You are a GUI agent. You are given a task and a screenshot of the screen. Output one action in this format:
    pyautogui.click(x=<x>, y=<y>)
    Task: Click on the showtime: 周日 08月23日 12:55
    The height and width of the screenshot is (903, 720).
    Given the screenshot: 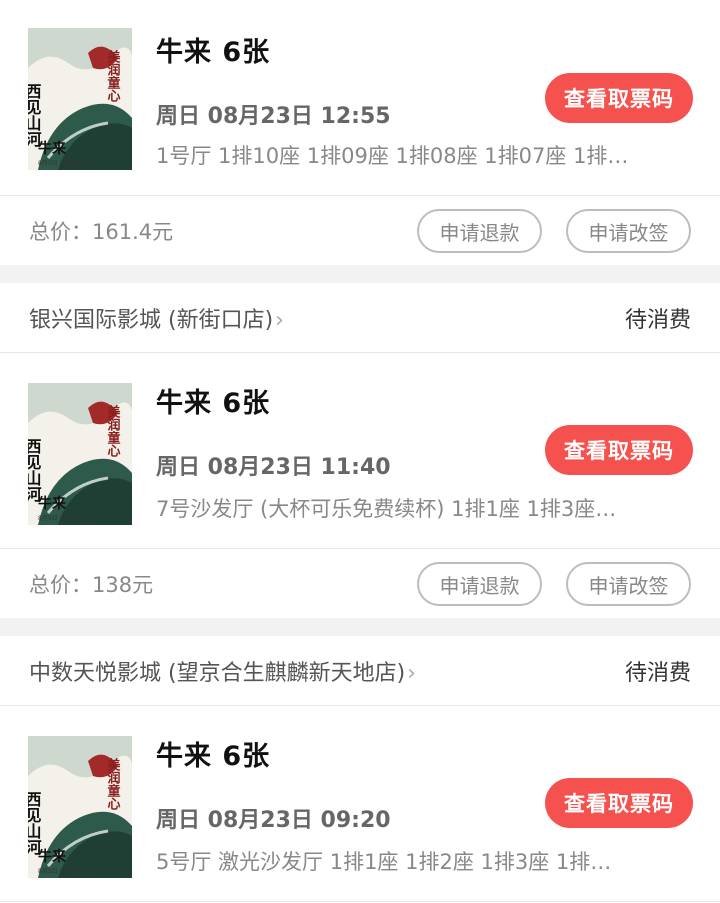 What is the action you would take?
    pyautogui.click(x=273, y=116)
    